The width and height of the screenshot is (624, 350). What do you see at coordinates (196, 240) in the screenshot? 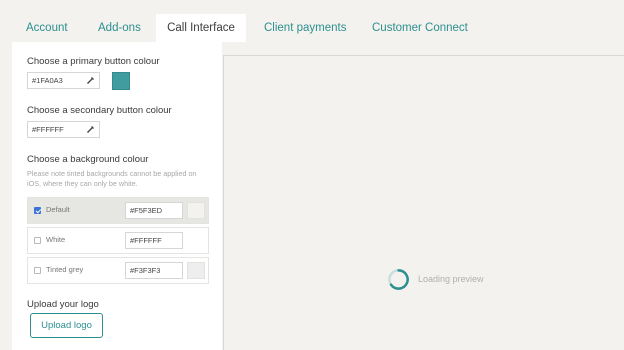
I see `white-colour-swatch` at bounding box center [196, 240].